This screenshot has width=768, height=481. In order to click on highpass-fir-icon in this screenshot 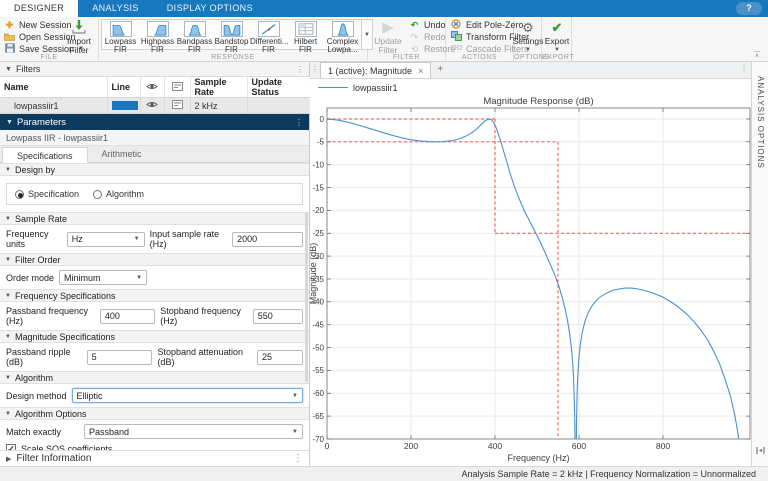, I will do `click(157, 29)`.